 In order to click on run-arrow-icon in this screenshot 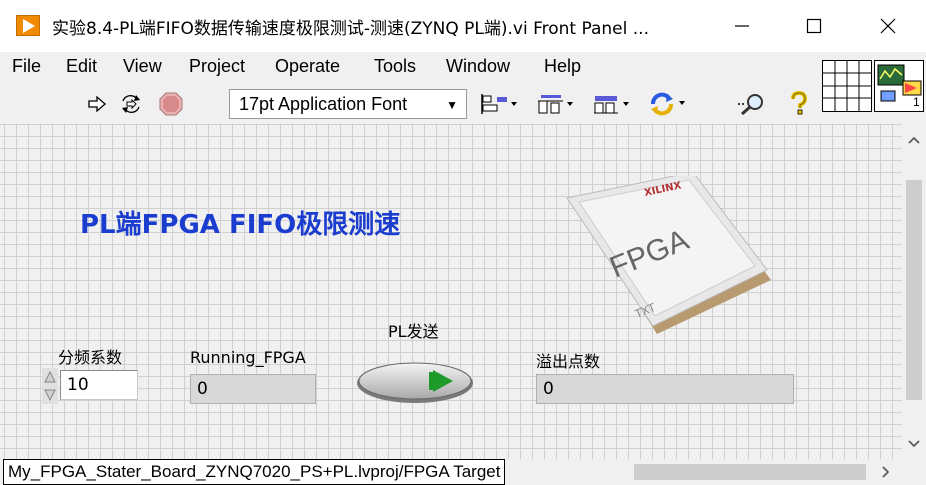, I will do `click(97, 104)`.